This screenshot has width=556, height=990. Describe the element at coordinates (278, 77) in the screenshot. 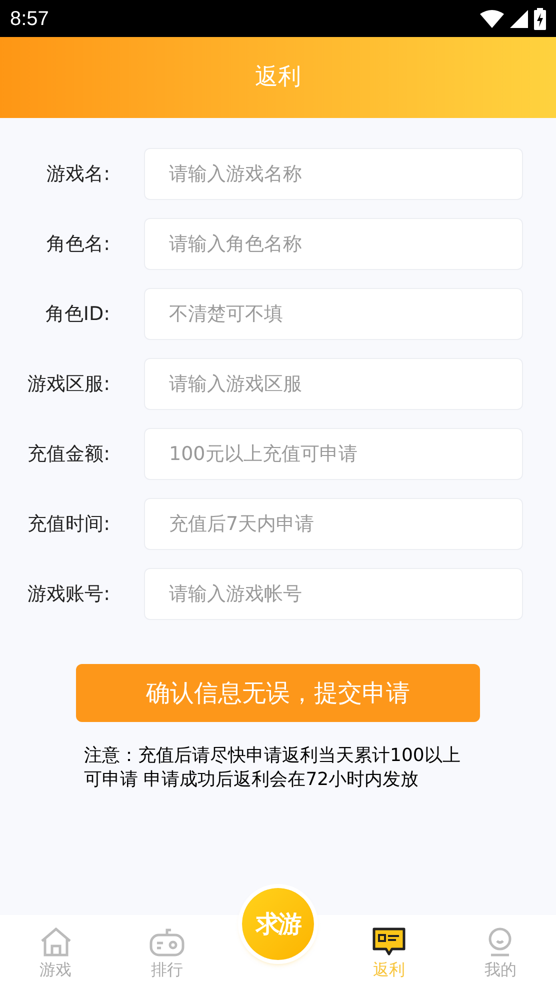

I see `page-title: 返利` at that location.